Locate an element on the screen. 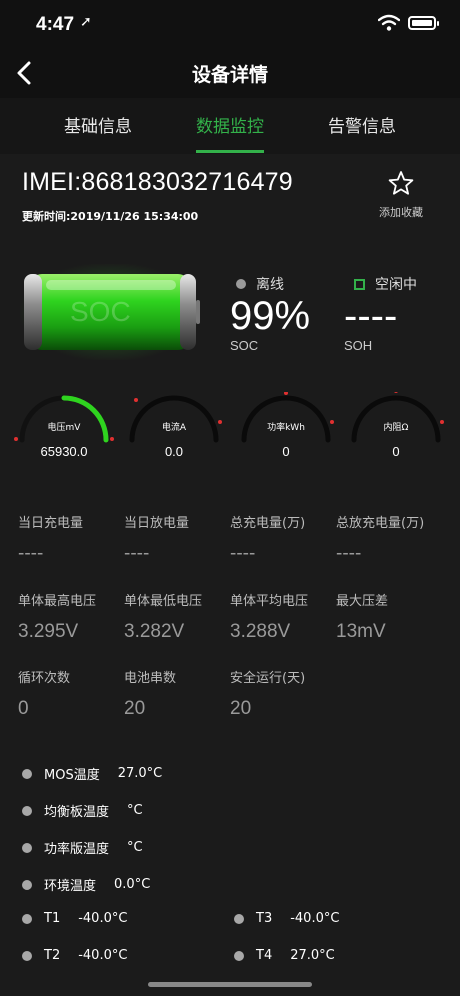 Image resolution: width=460 pixels, height=996 pixels. gauge-current: 电流A 0.0 is located at coordinates (174, 432).